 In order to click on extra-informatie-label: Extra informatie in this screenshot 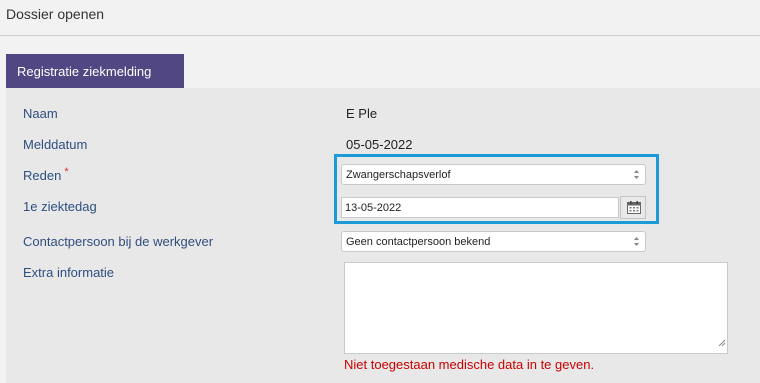, I will do `click(69, 272)`.